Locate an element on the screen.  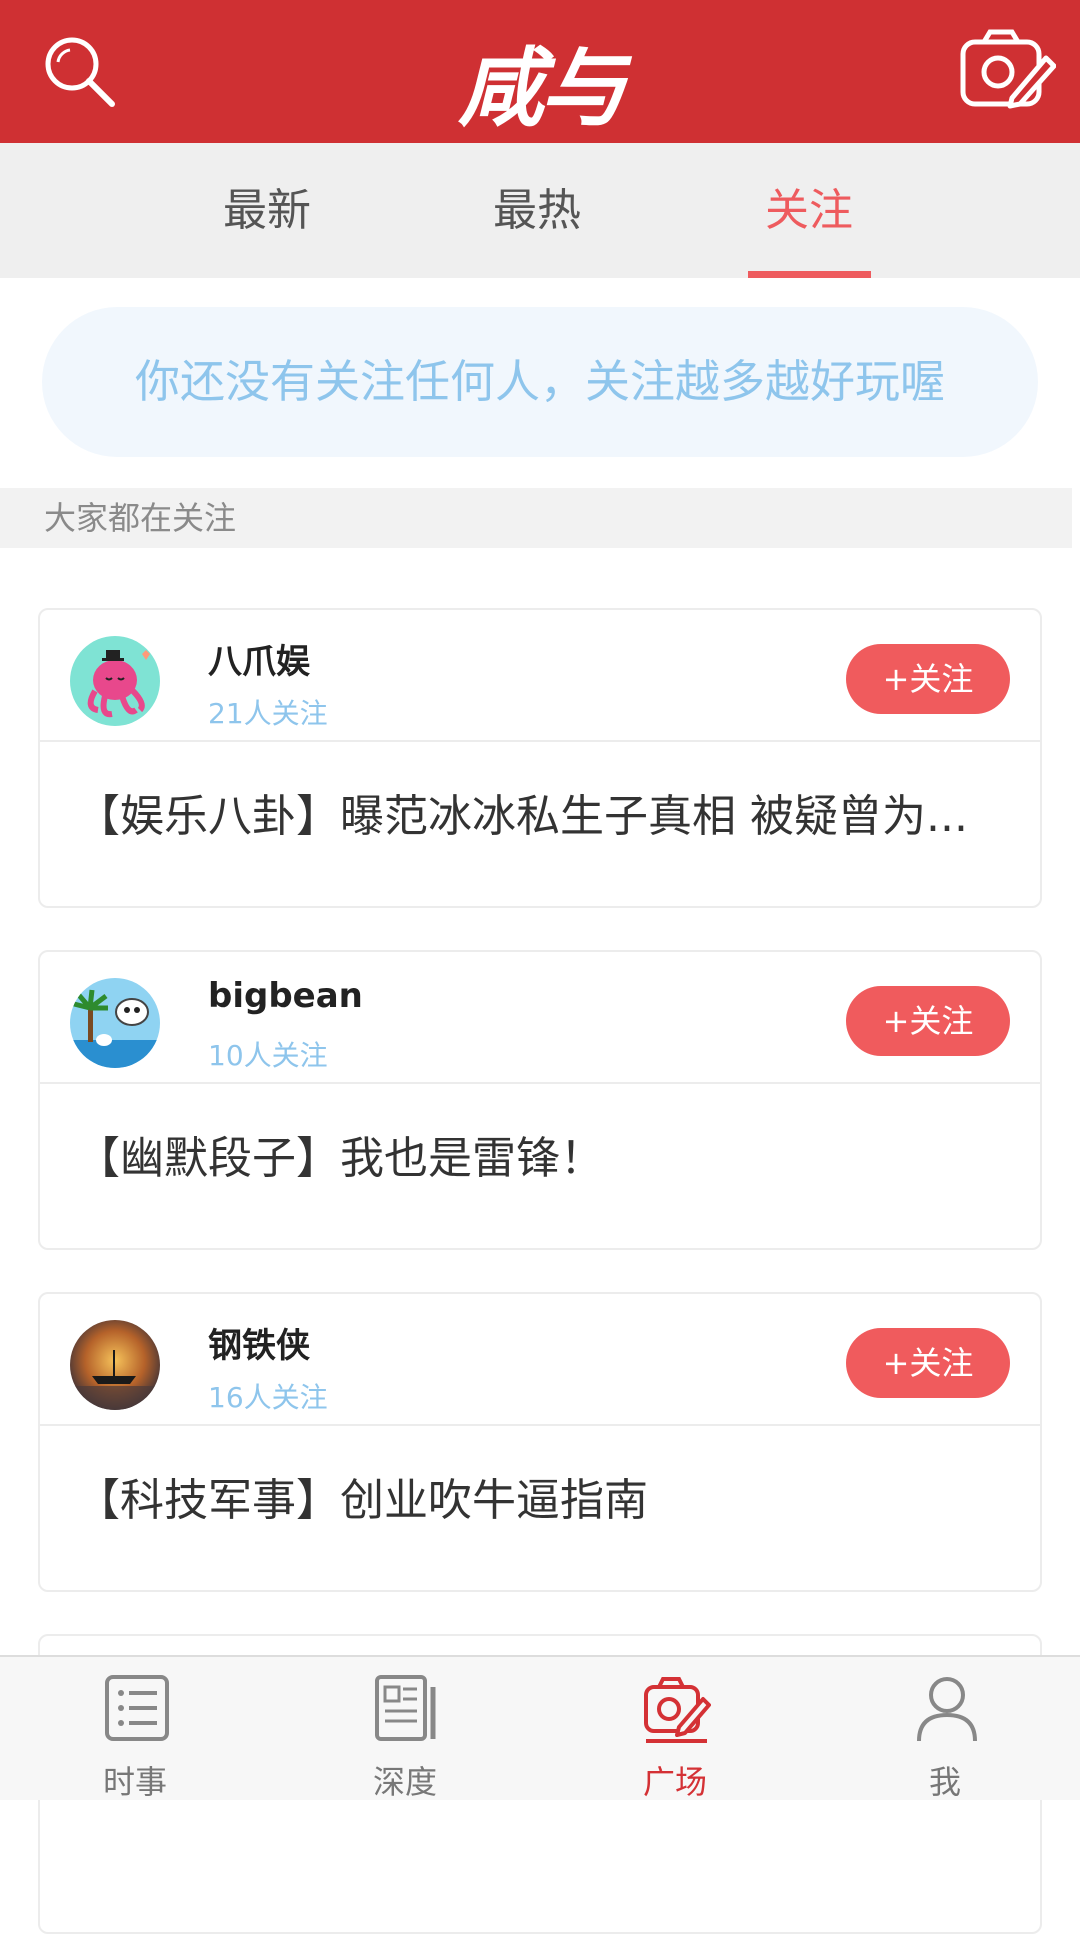
active-tab-indicator is located at coordinates (809, 274).